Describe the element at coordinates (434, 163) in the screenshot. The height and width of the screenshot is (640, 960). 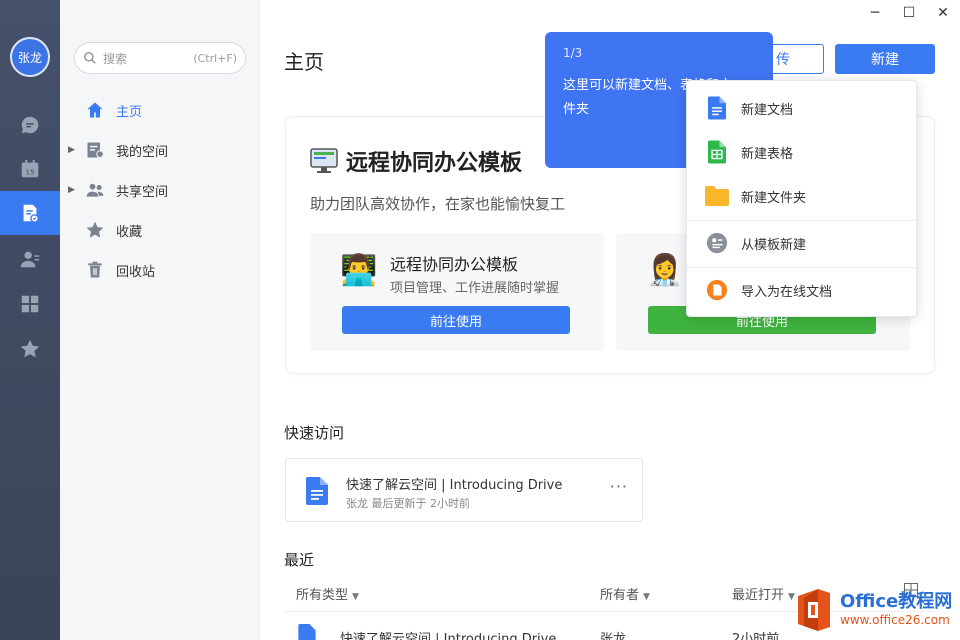
I see `banner-title-text: 远程协同办公模板` at that location.